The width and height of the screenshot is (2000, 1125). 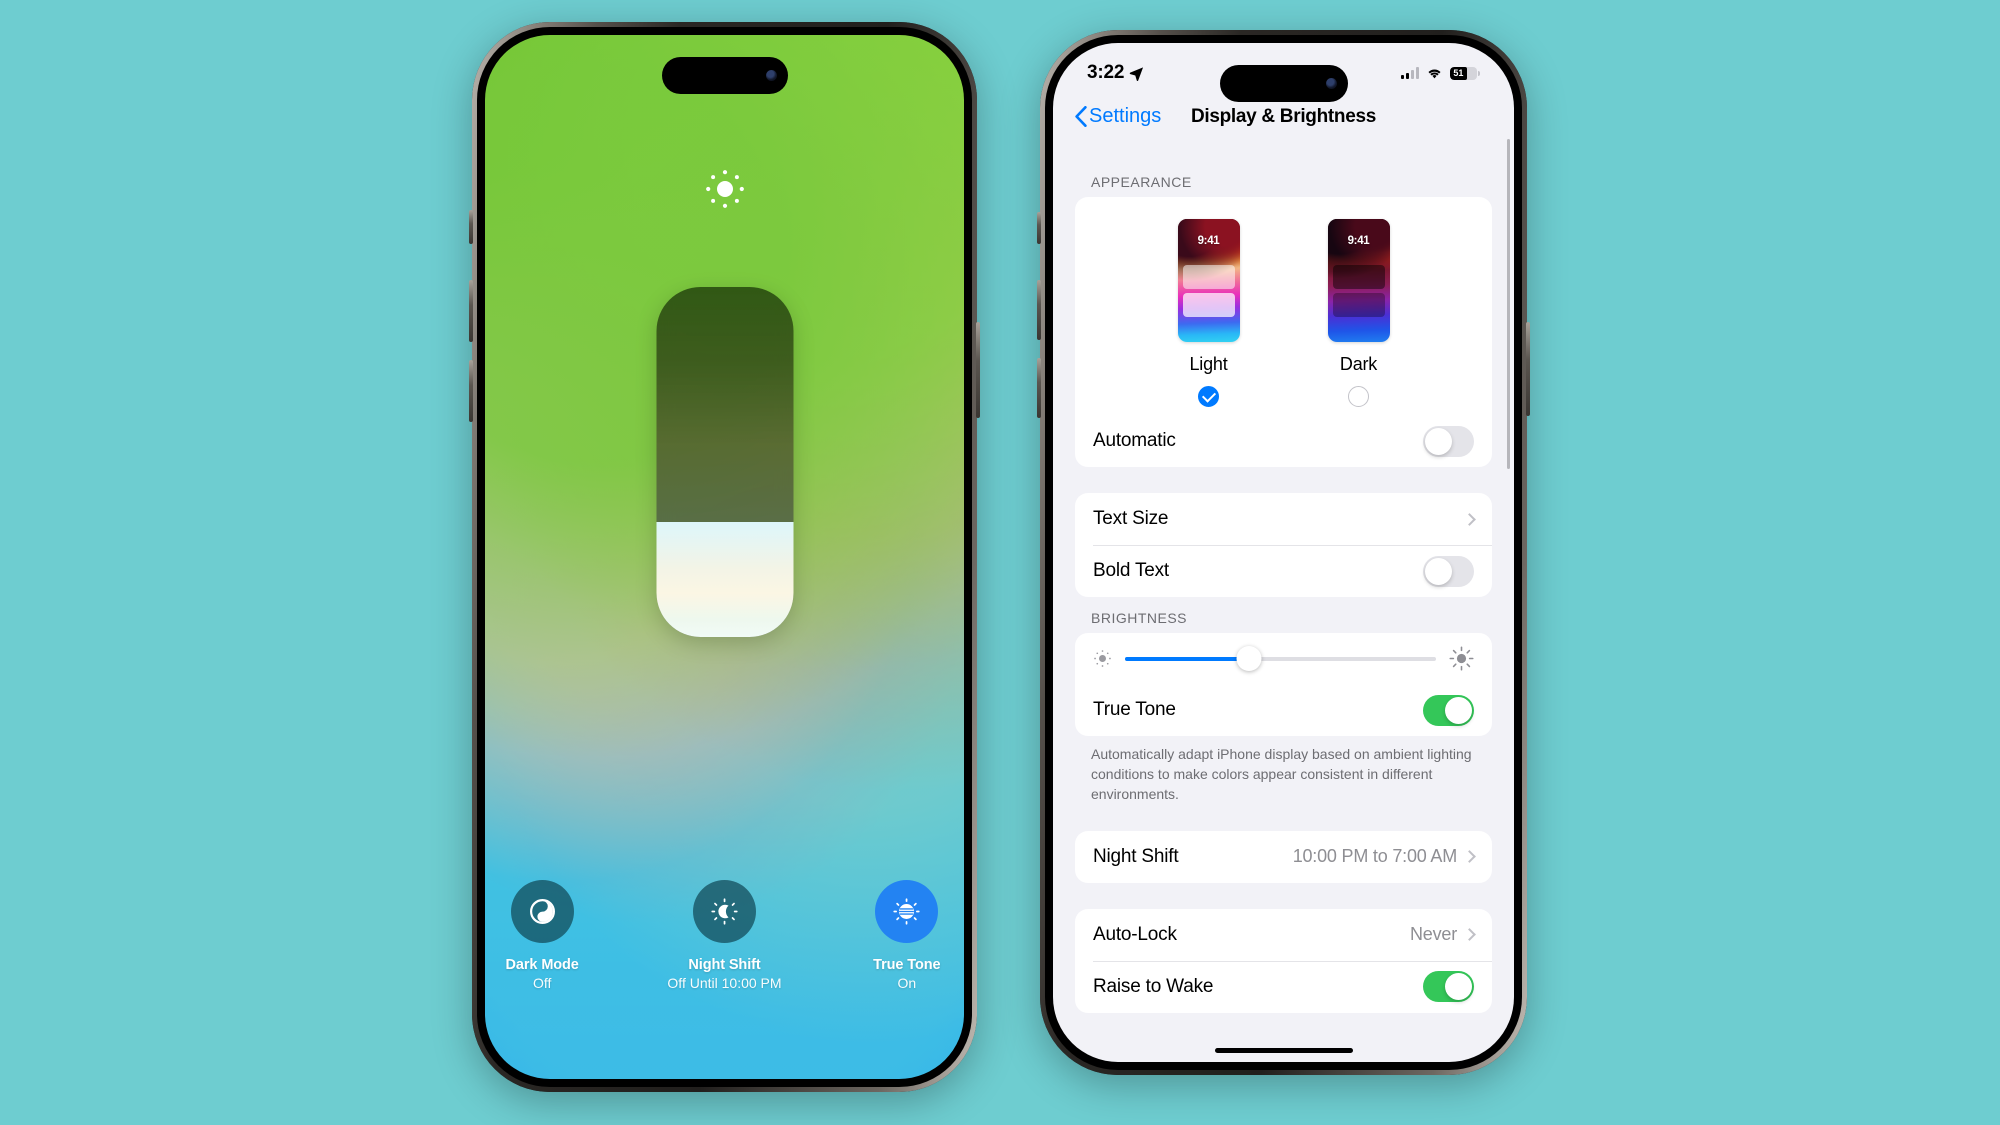 I want to click on brightness-slider-fill, so click(x=724, y=579).